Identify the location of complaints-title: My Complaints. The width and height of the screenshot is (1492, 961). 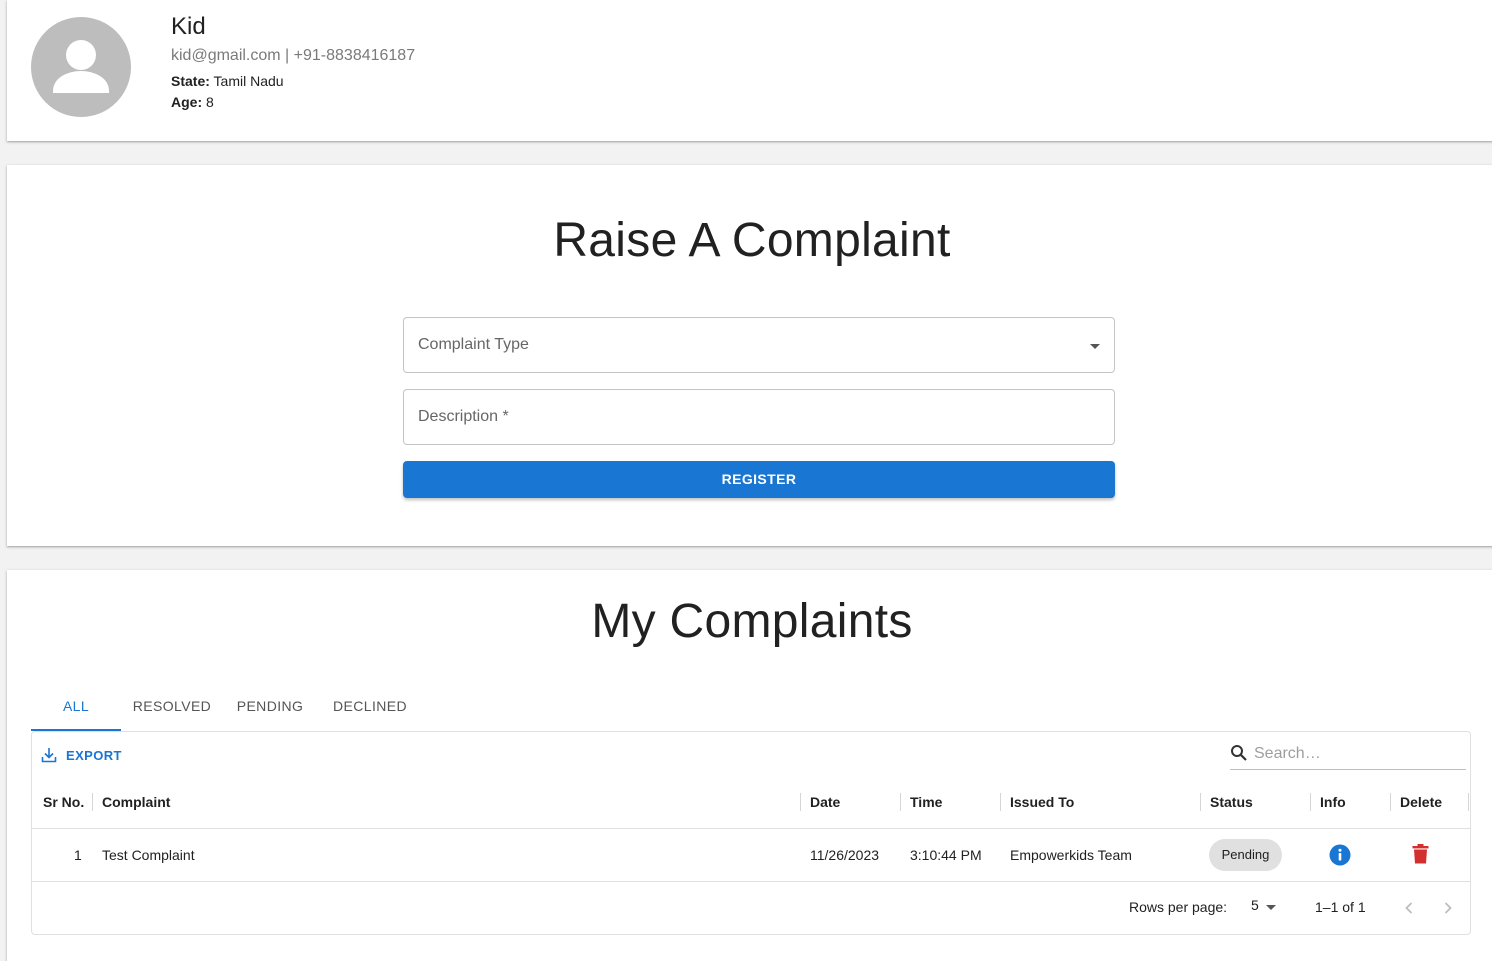
(752, 621).